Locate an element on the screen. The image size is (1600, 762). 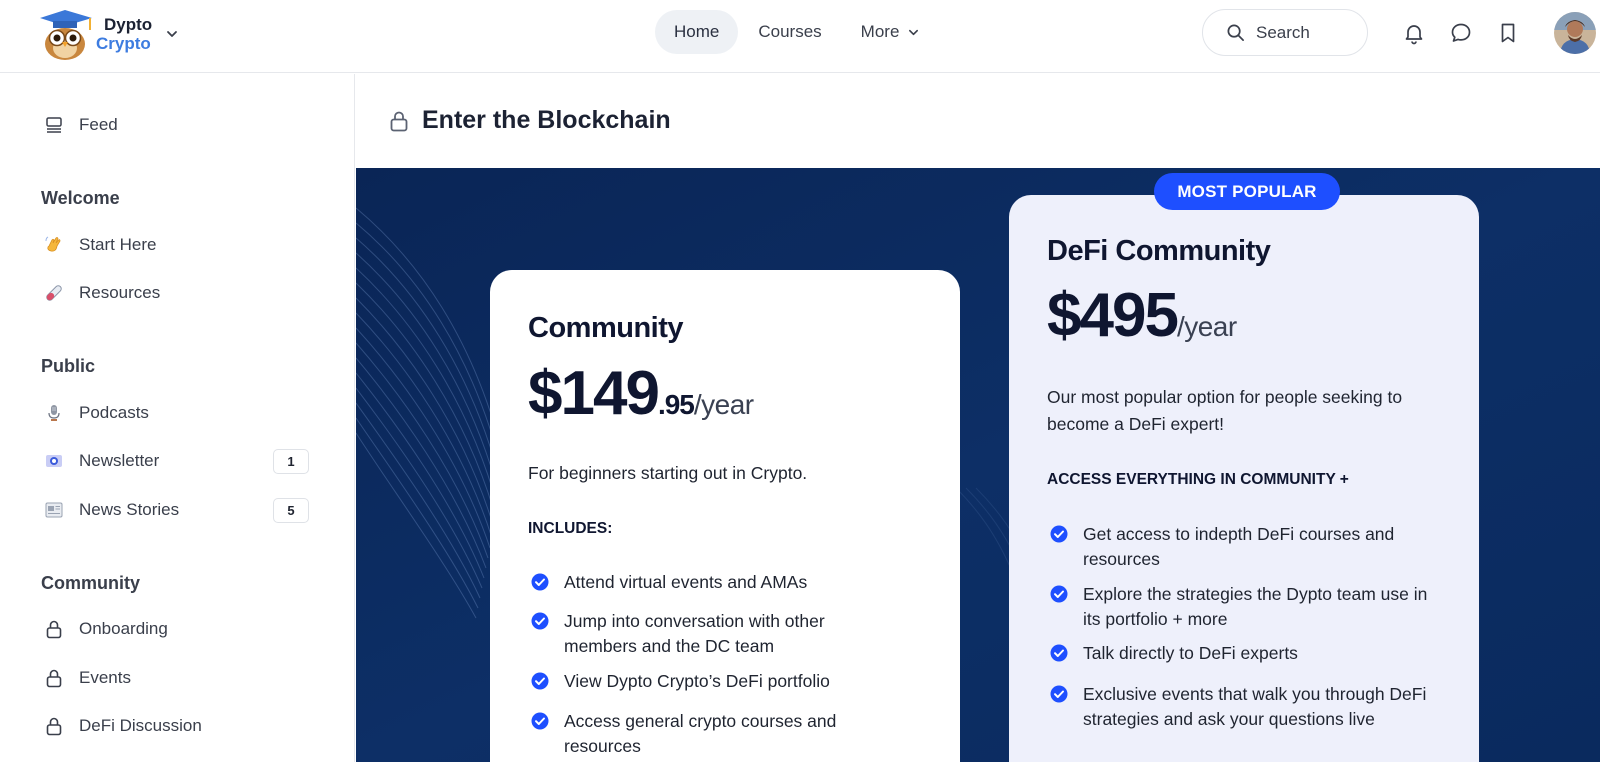
newsletter-icon is located at coordinates (54, 461).